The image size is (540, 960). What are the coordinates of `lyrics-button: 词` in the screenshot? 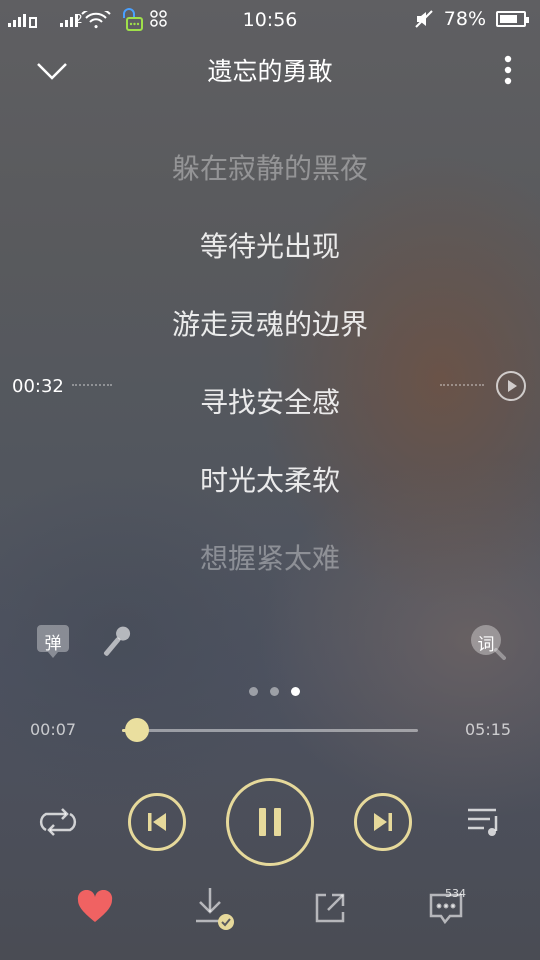 It's located at (488, 642).